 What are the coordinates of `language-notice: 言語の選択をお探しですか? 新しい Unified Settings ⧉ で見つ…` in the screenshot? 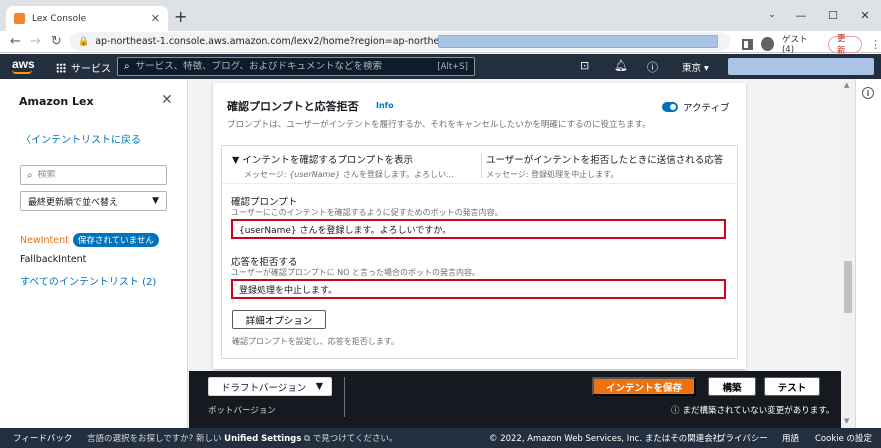 It's located at (242, 439).